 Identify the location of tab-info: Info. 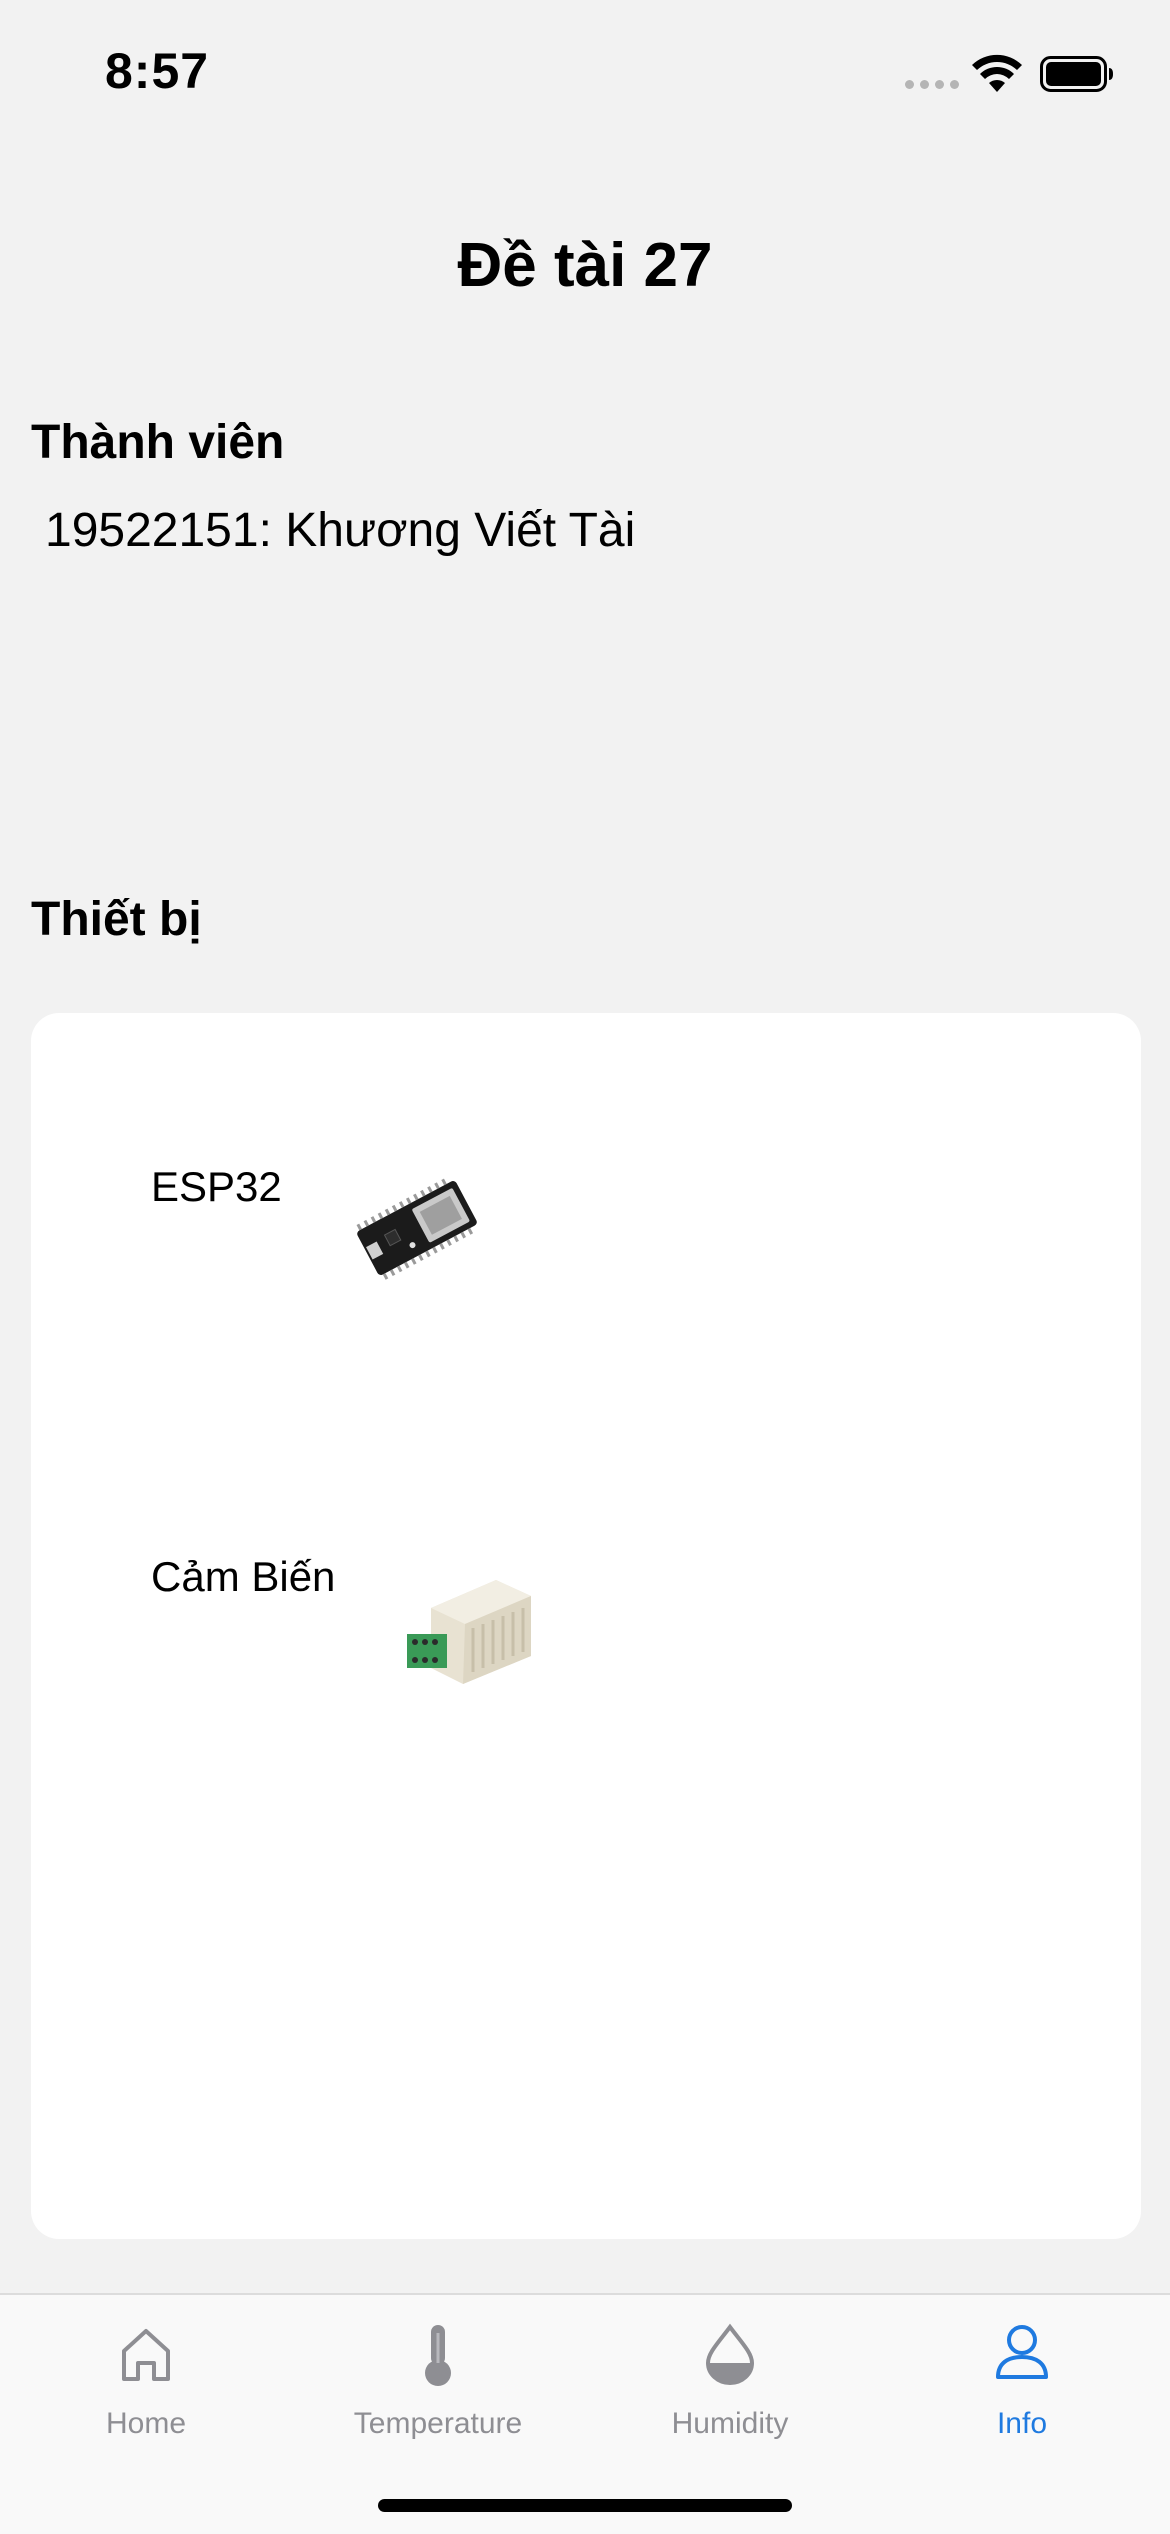
(1022, 2375).